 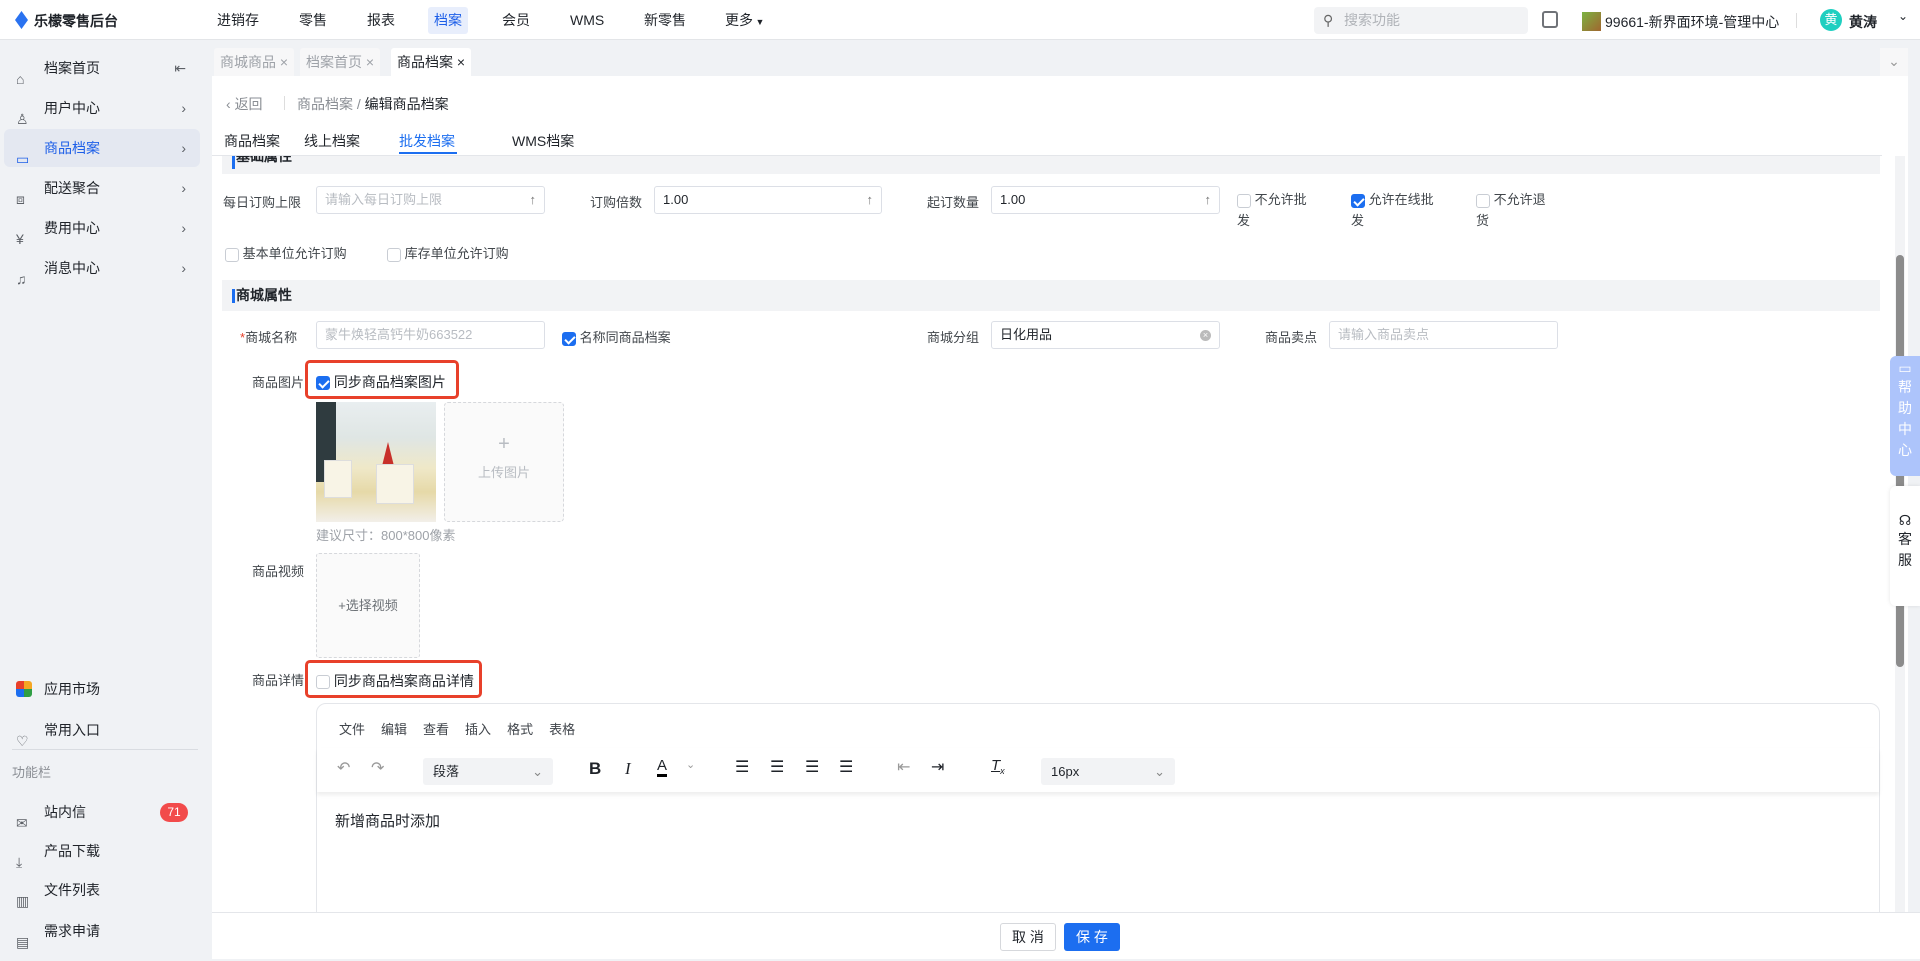 I want to click on menu-file: 文件, so click(x=352, y=728).